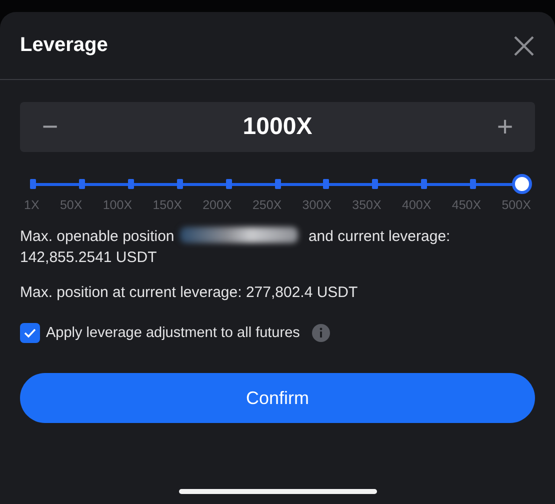 This screenshot has width=555, height=504. I want to click on tick-label: 400X, so click(417, 205).